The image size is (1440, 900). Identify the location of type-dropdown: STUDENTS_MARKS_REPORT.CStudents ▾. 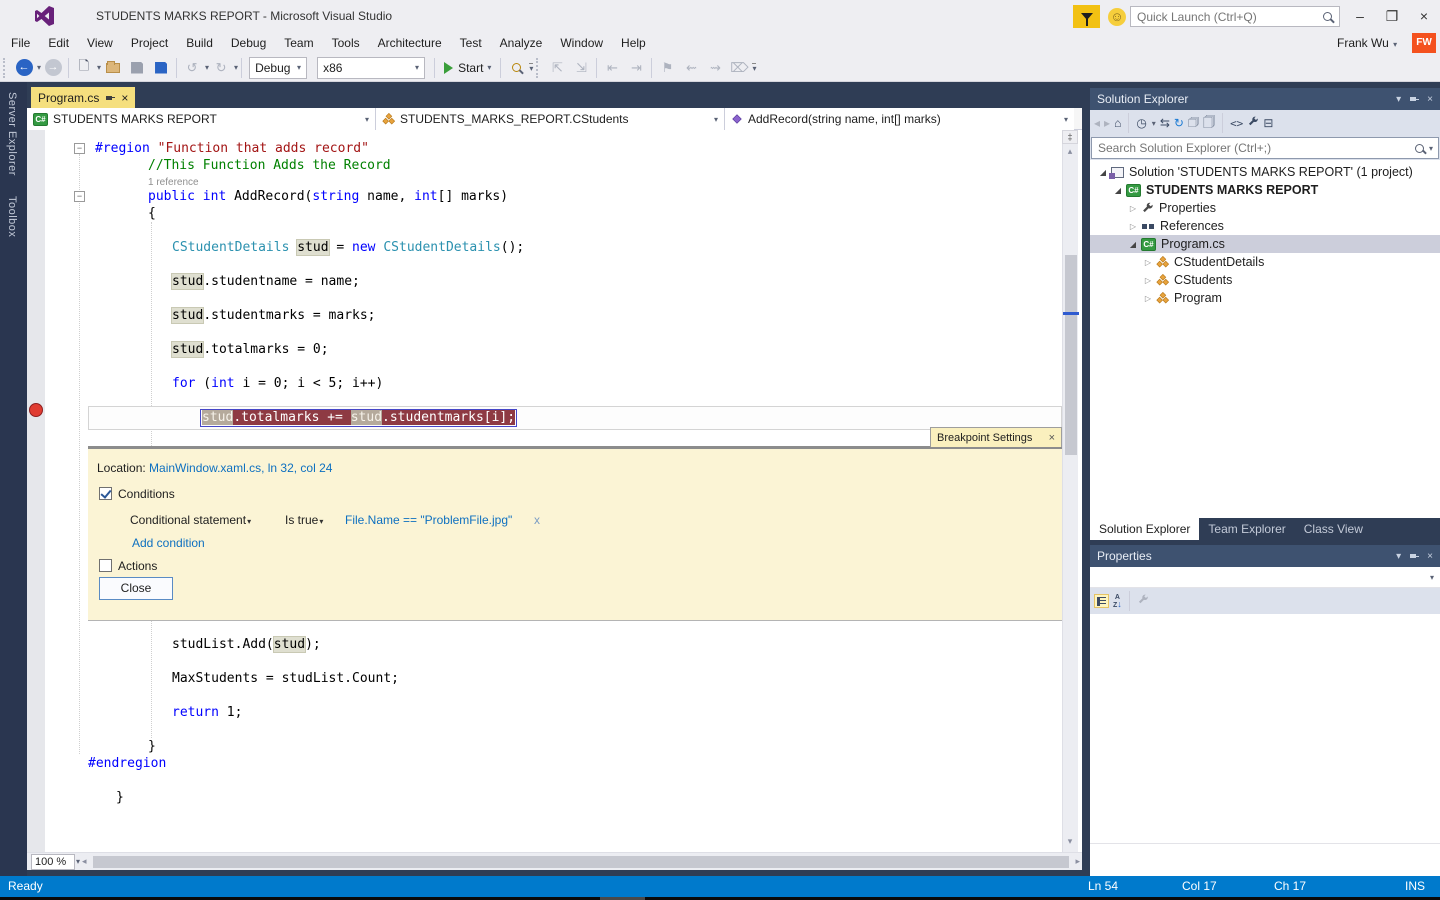
(550, 119).